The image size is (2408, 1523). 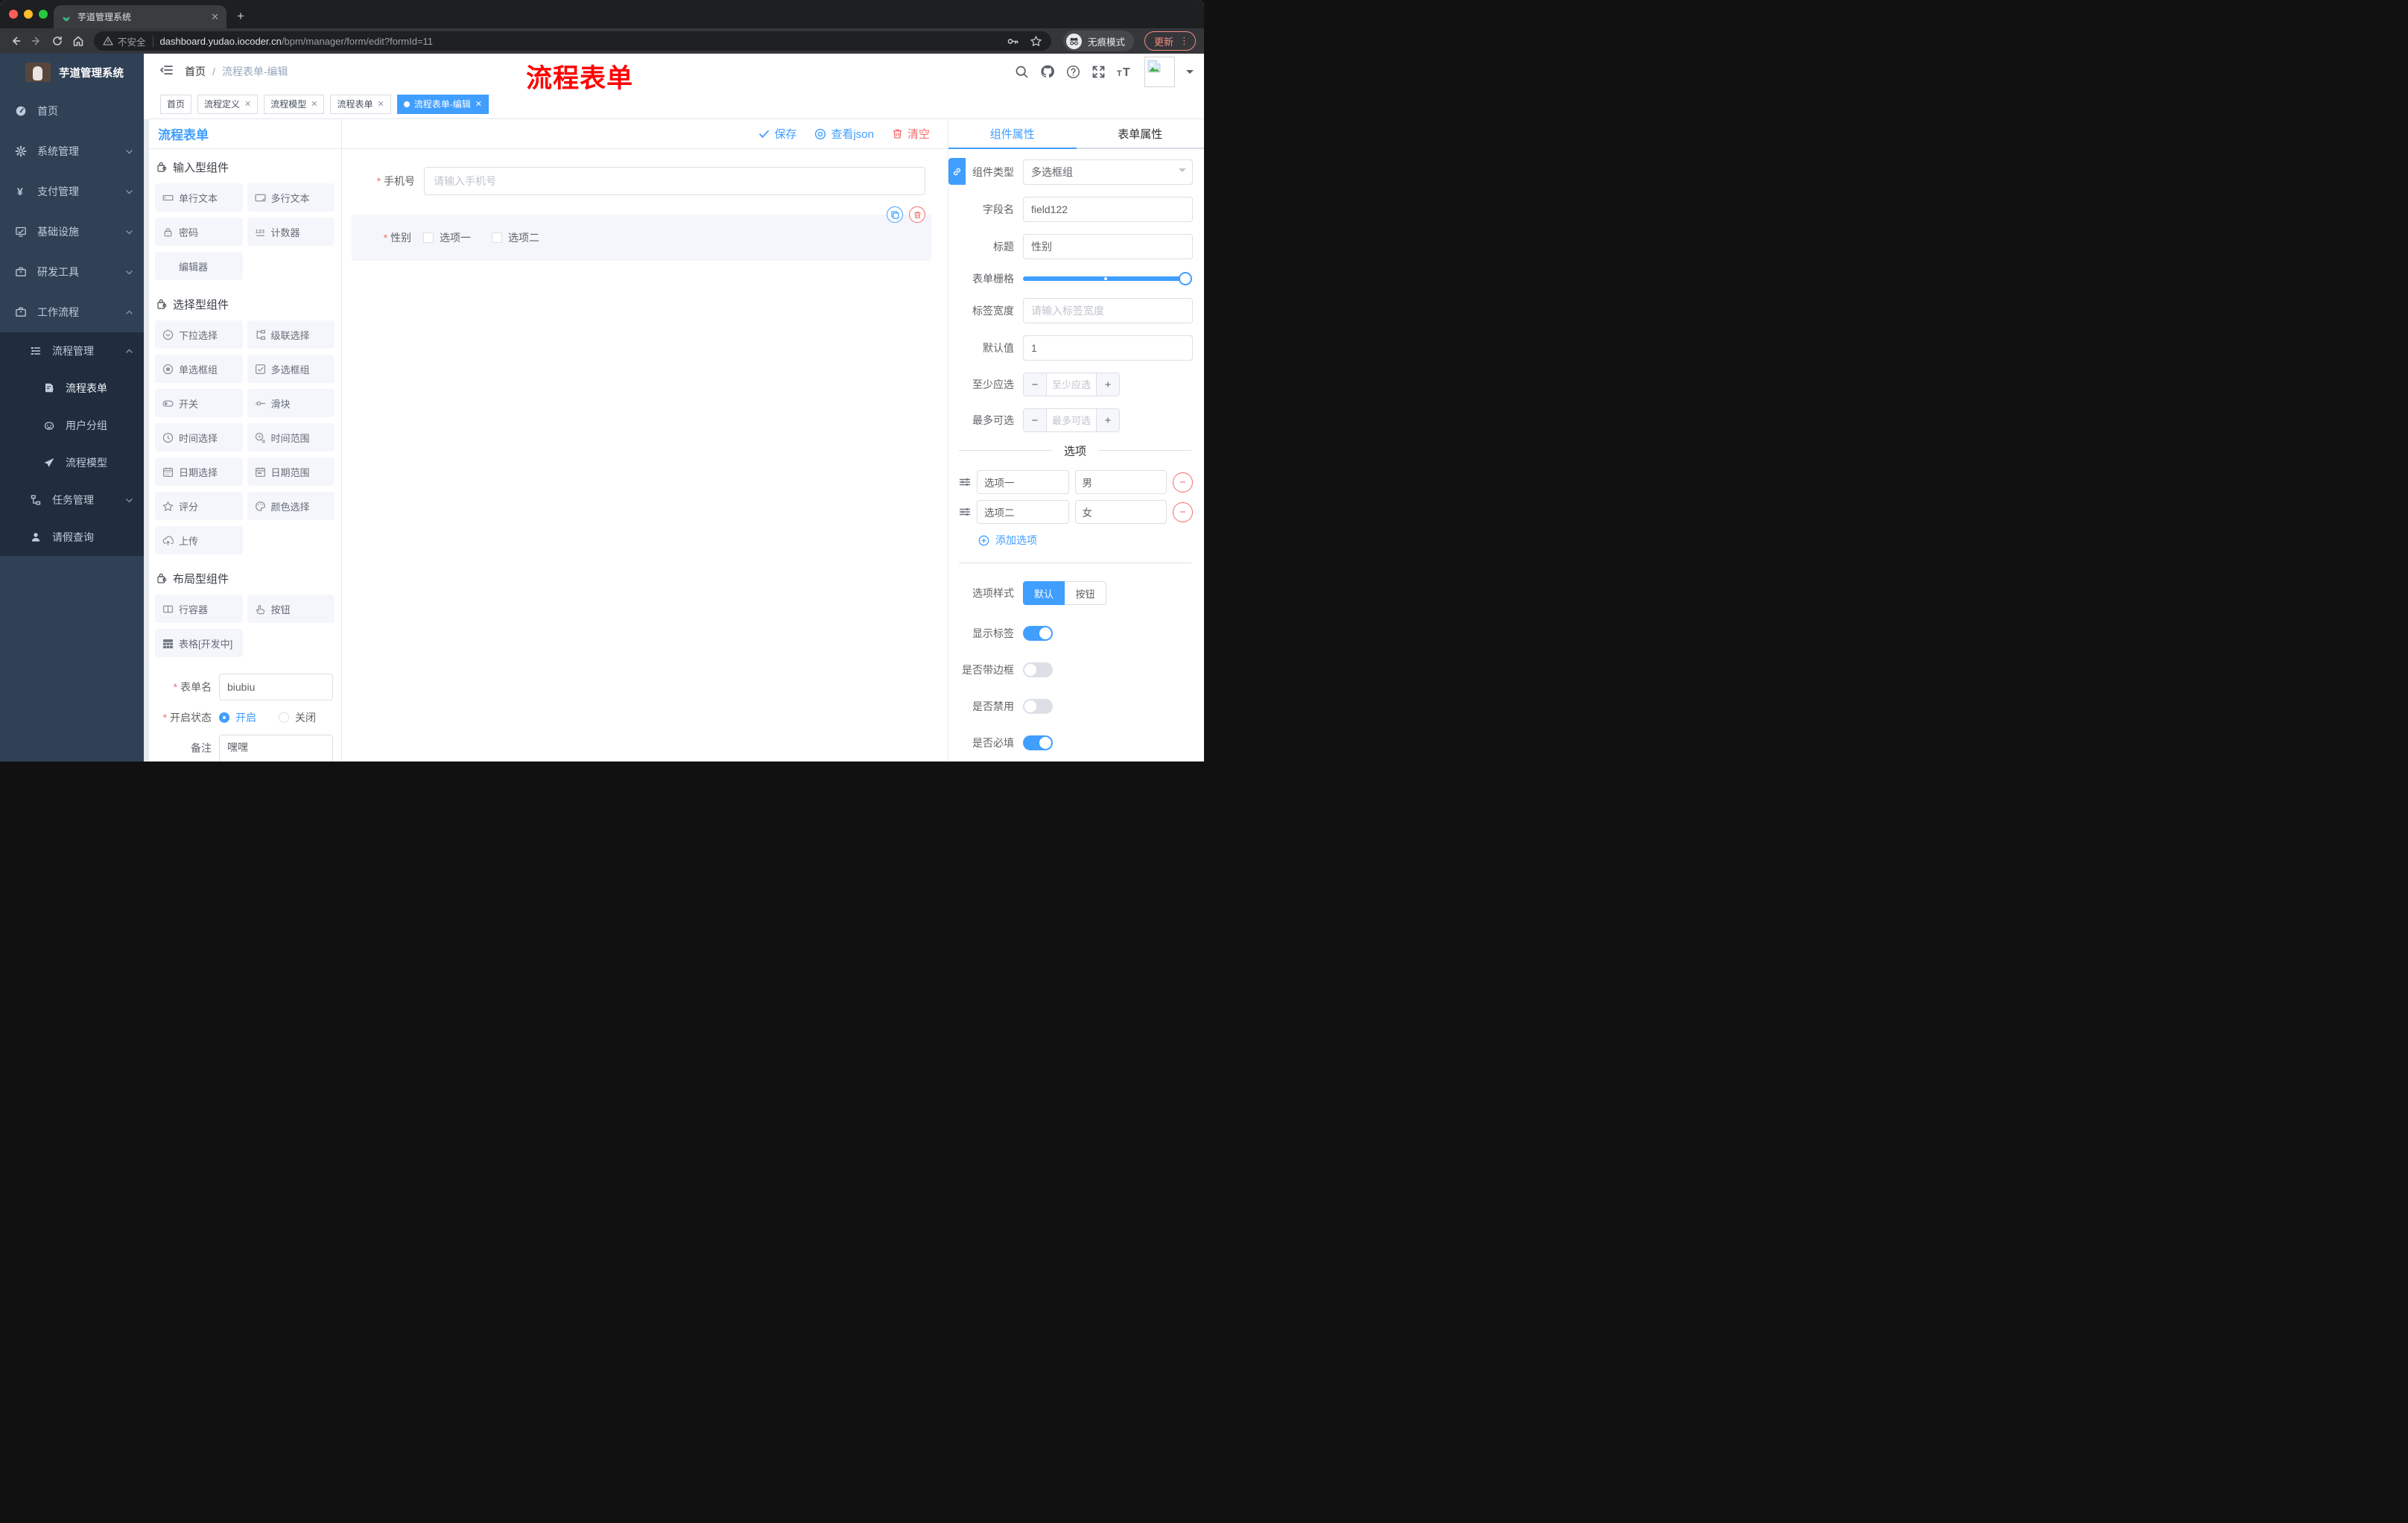 I want to click on status-off-label: 关闭, so click(x=305, y=718).